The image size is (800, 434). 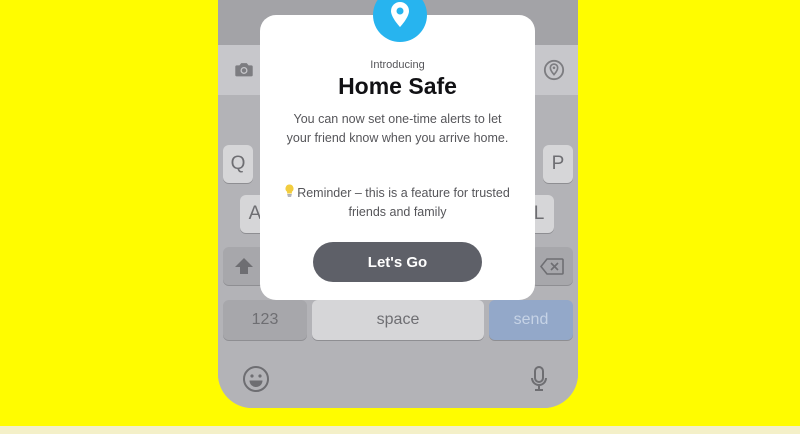 I want to click on shift-arrow-icon, so click(x=244, y=266).